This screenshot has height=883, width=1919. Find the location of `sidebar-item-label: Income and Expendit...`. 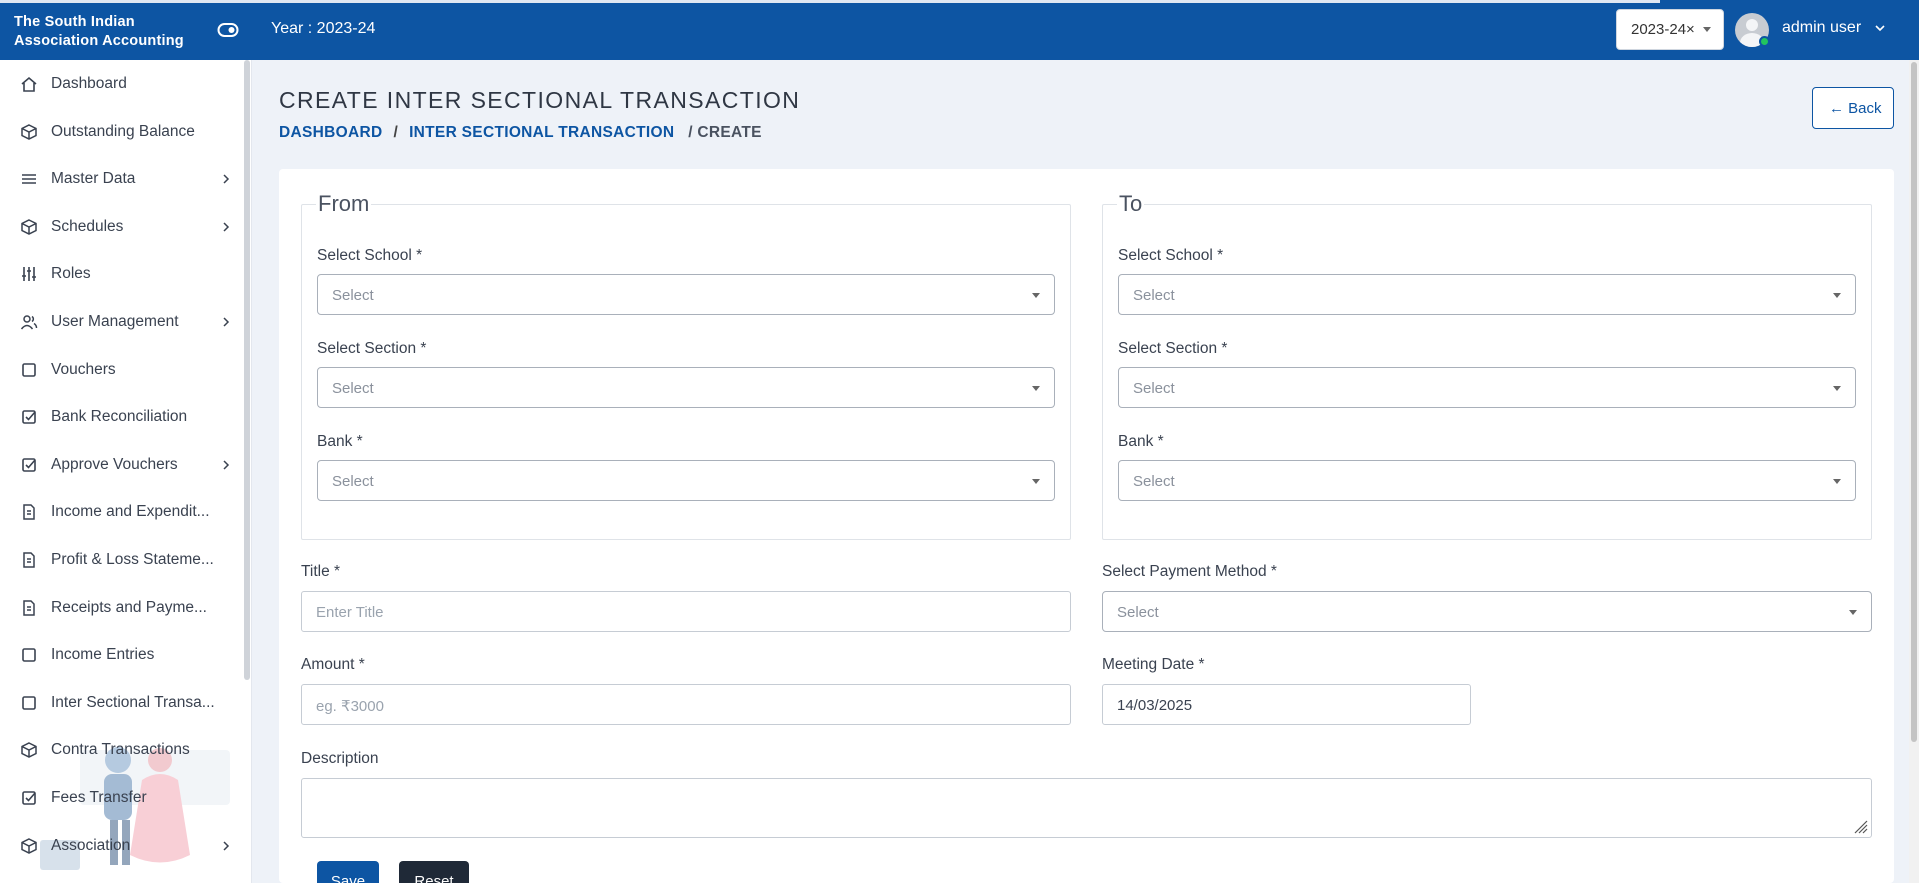

sidebar-item-label: Income and Expendit... is located at coordinates (130, 512).